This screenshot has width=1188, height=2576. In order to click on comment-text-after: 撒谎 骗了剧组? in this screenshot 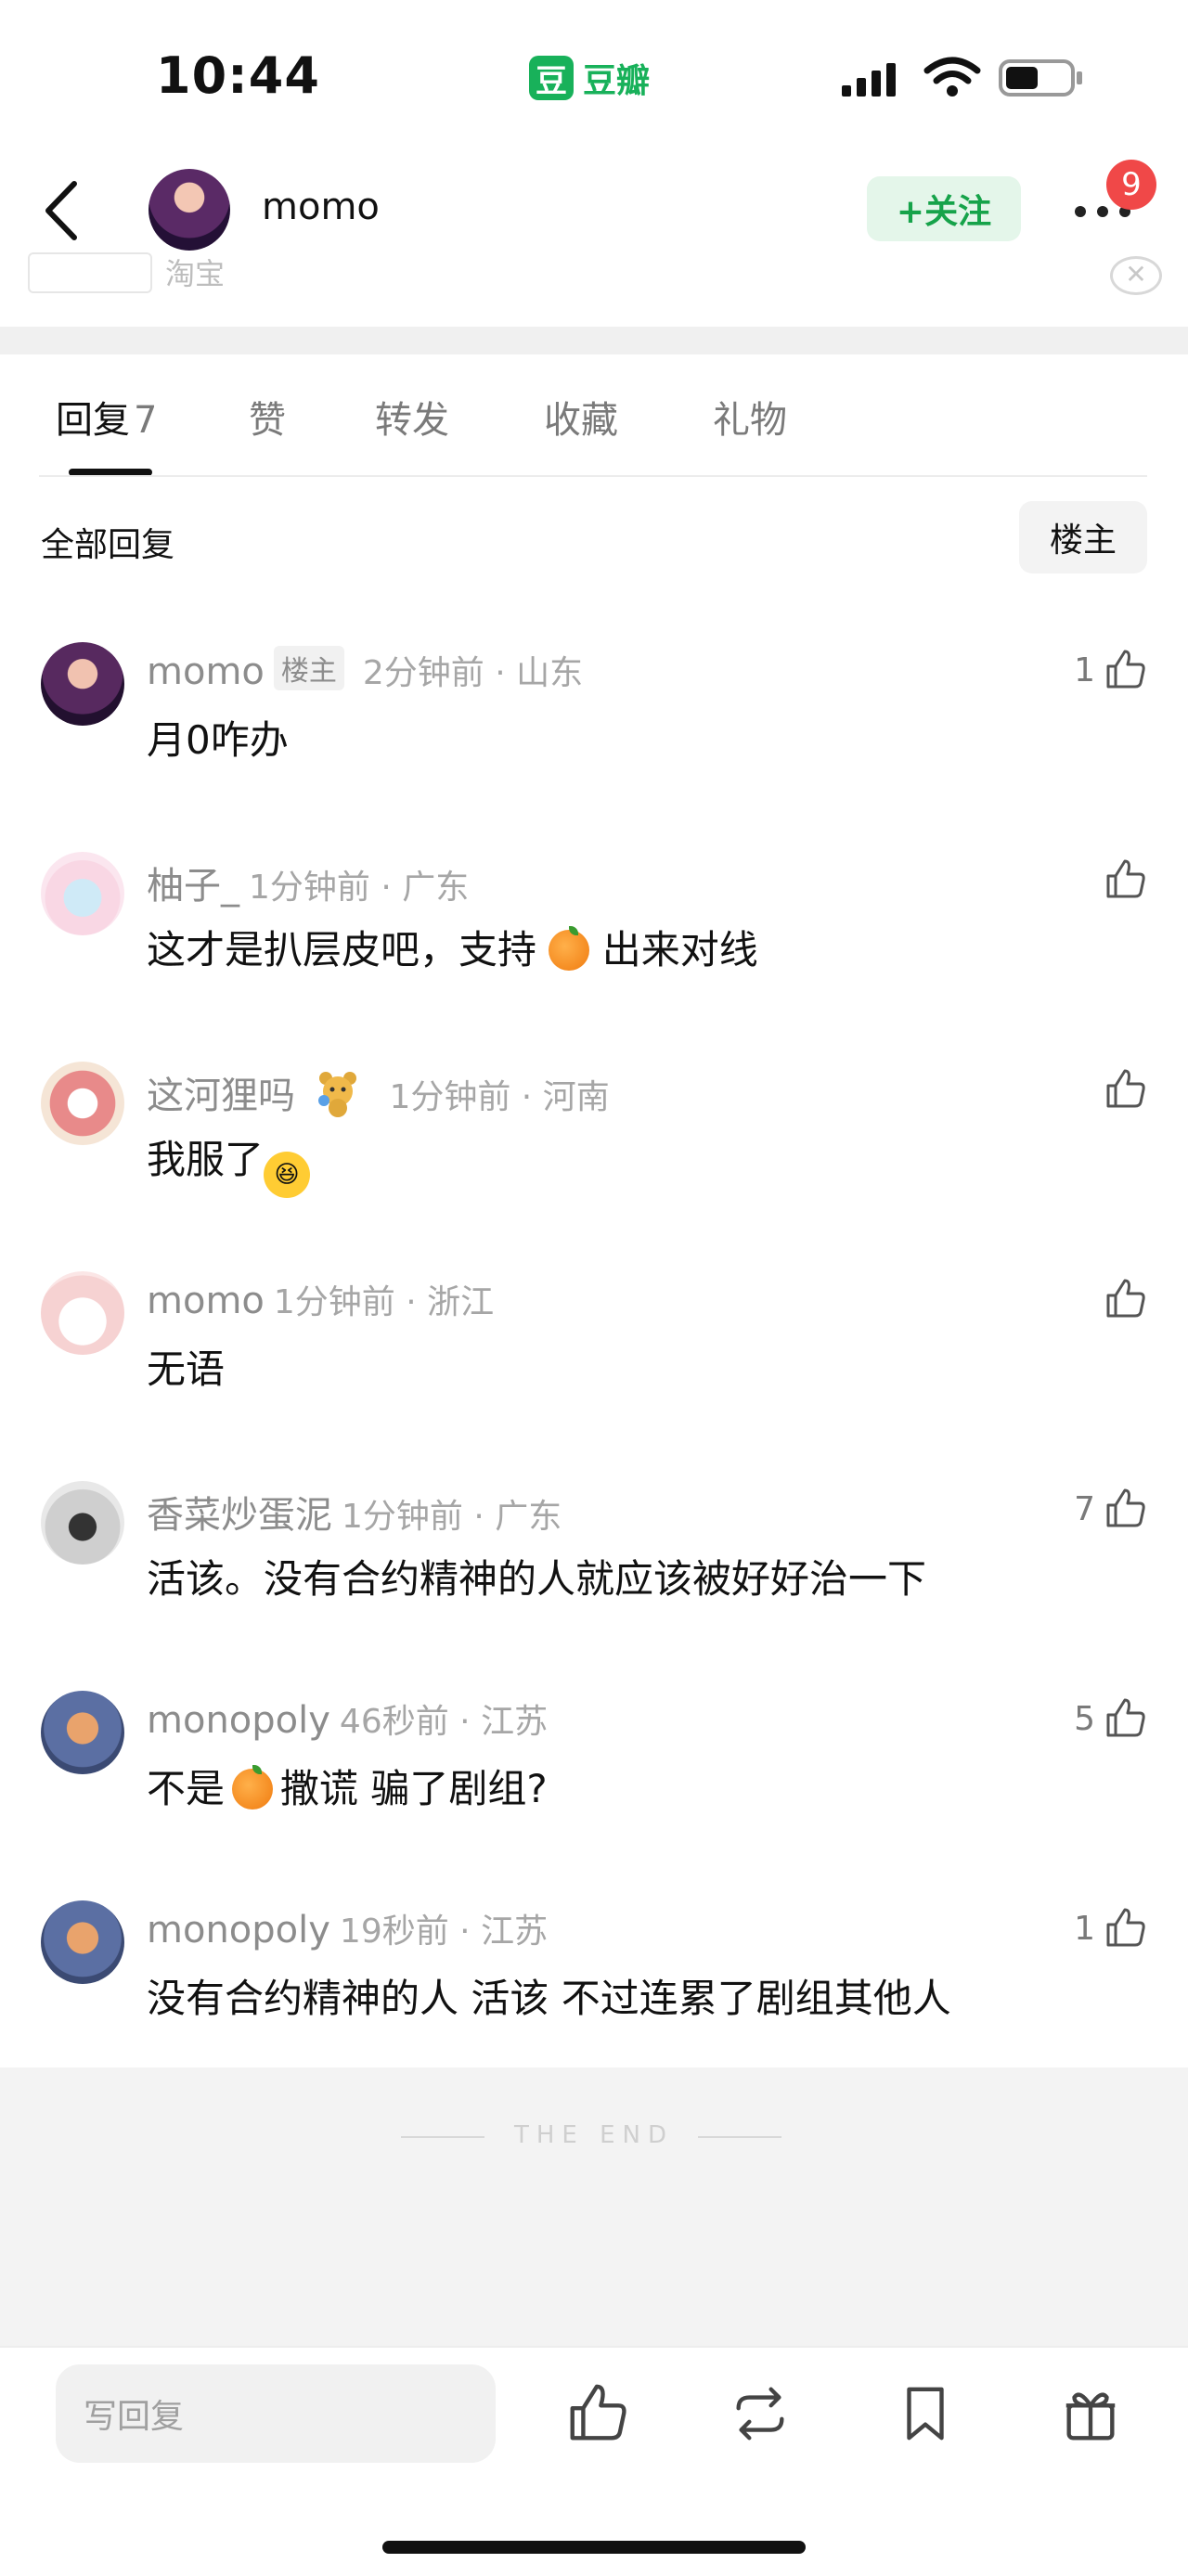, I will do `click(414, 1788)`.